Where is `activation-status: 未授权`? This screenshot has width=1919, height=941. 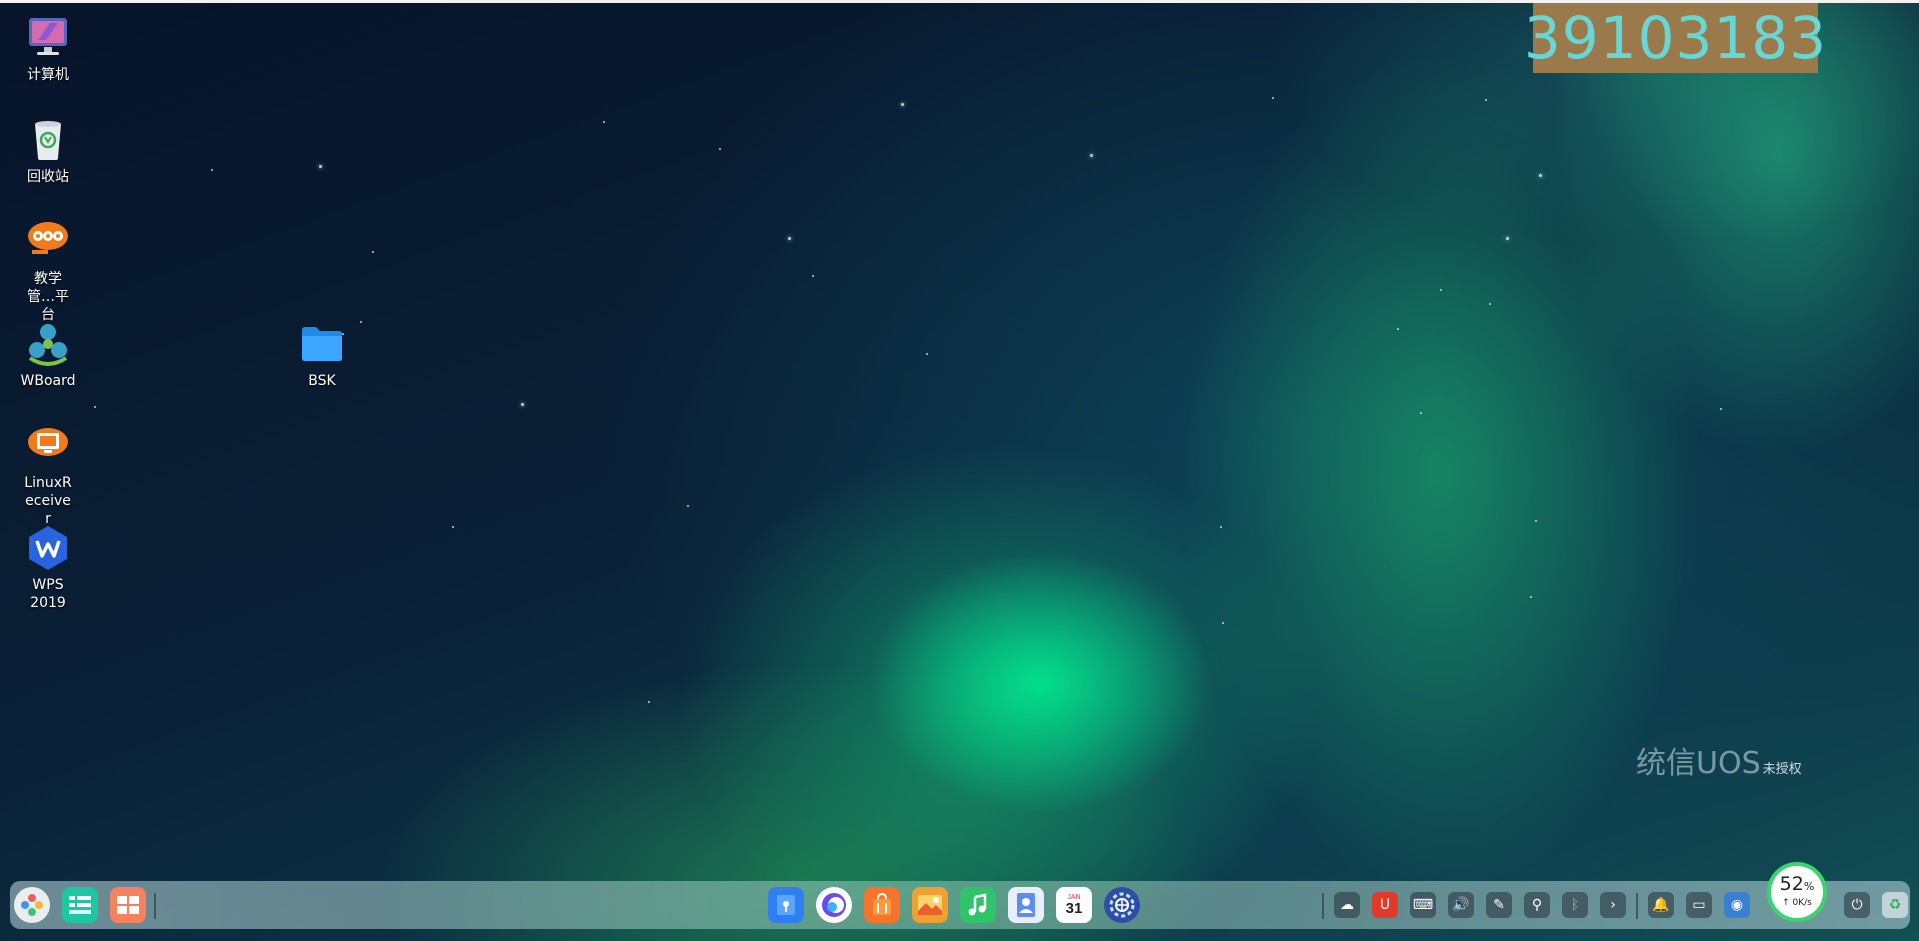
activation-status: 未授权 is located at coordinates (1782, 769).